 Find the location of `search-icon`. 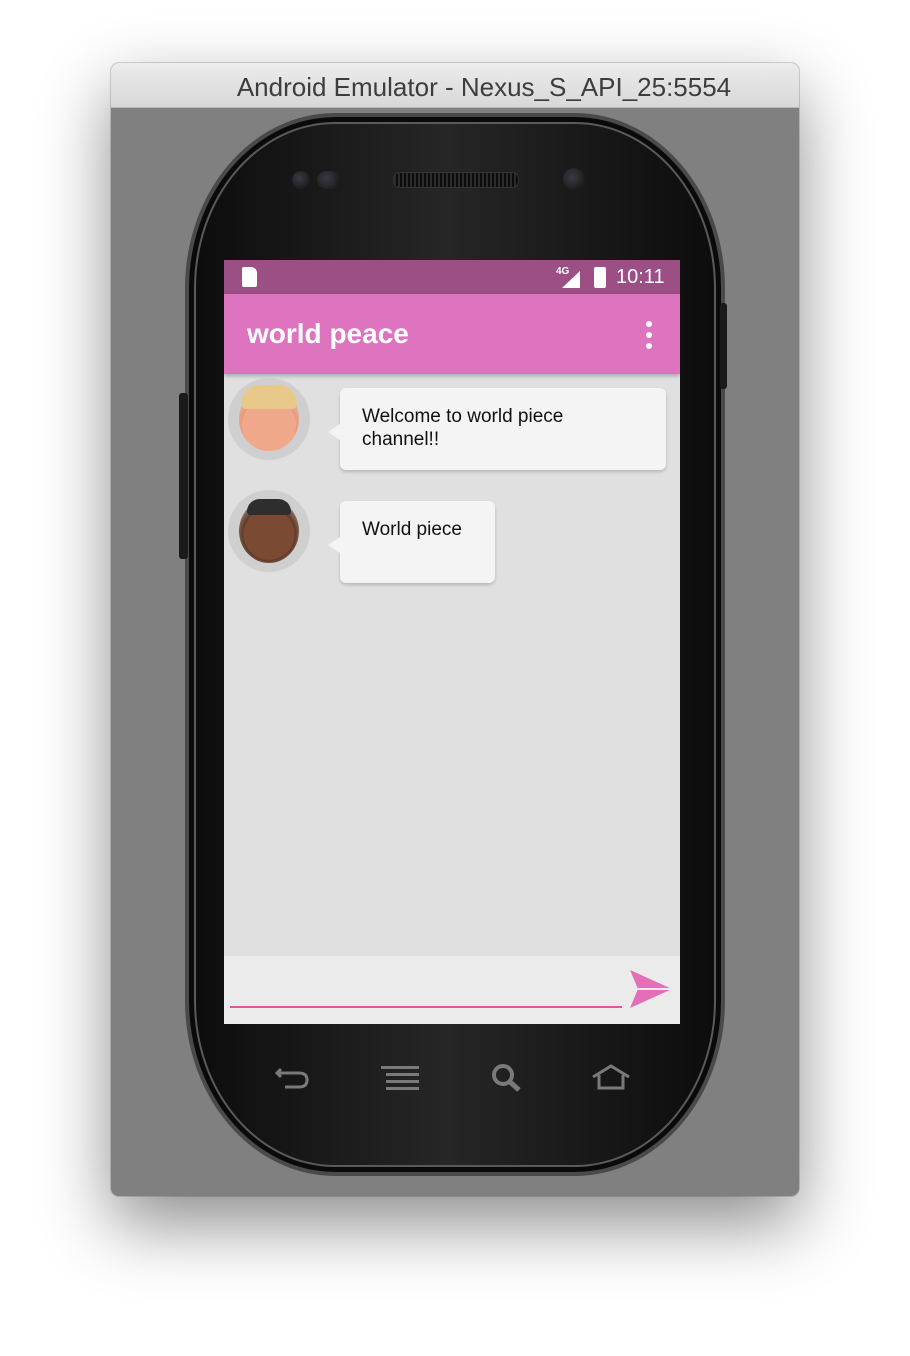

search-icon is located at coordinates (510, 1078).